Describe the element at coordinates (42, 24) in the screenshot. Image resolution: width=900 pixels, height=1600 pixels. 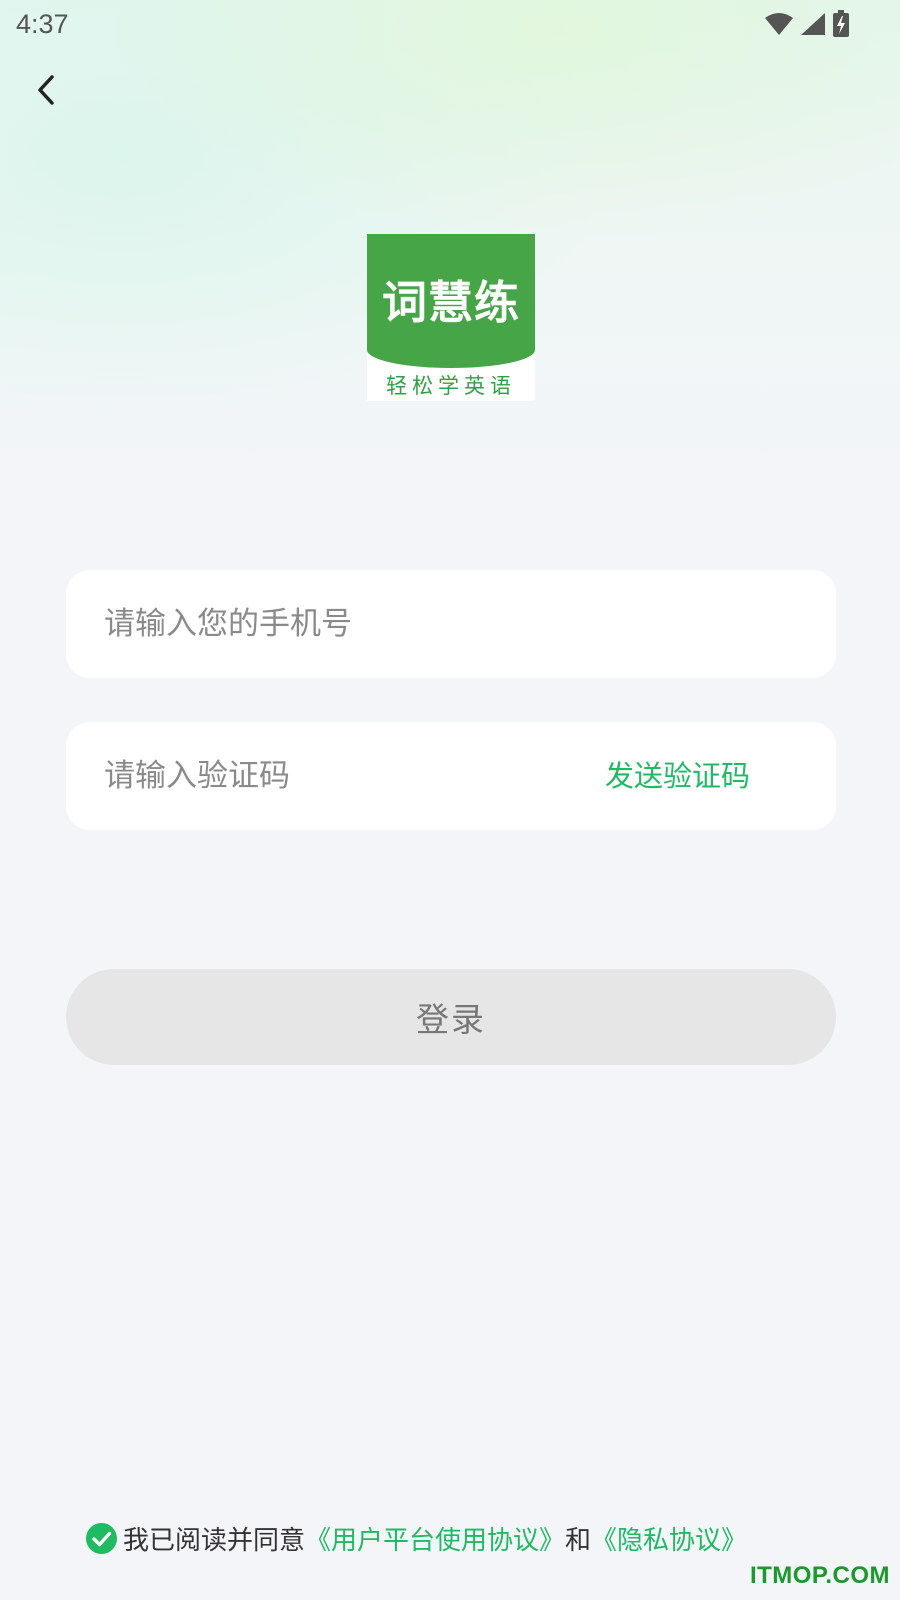
I see `status-time: 4:37` at that location.